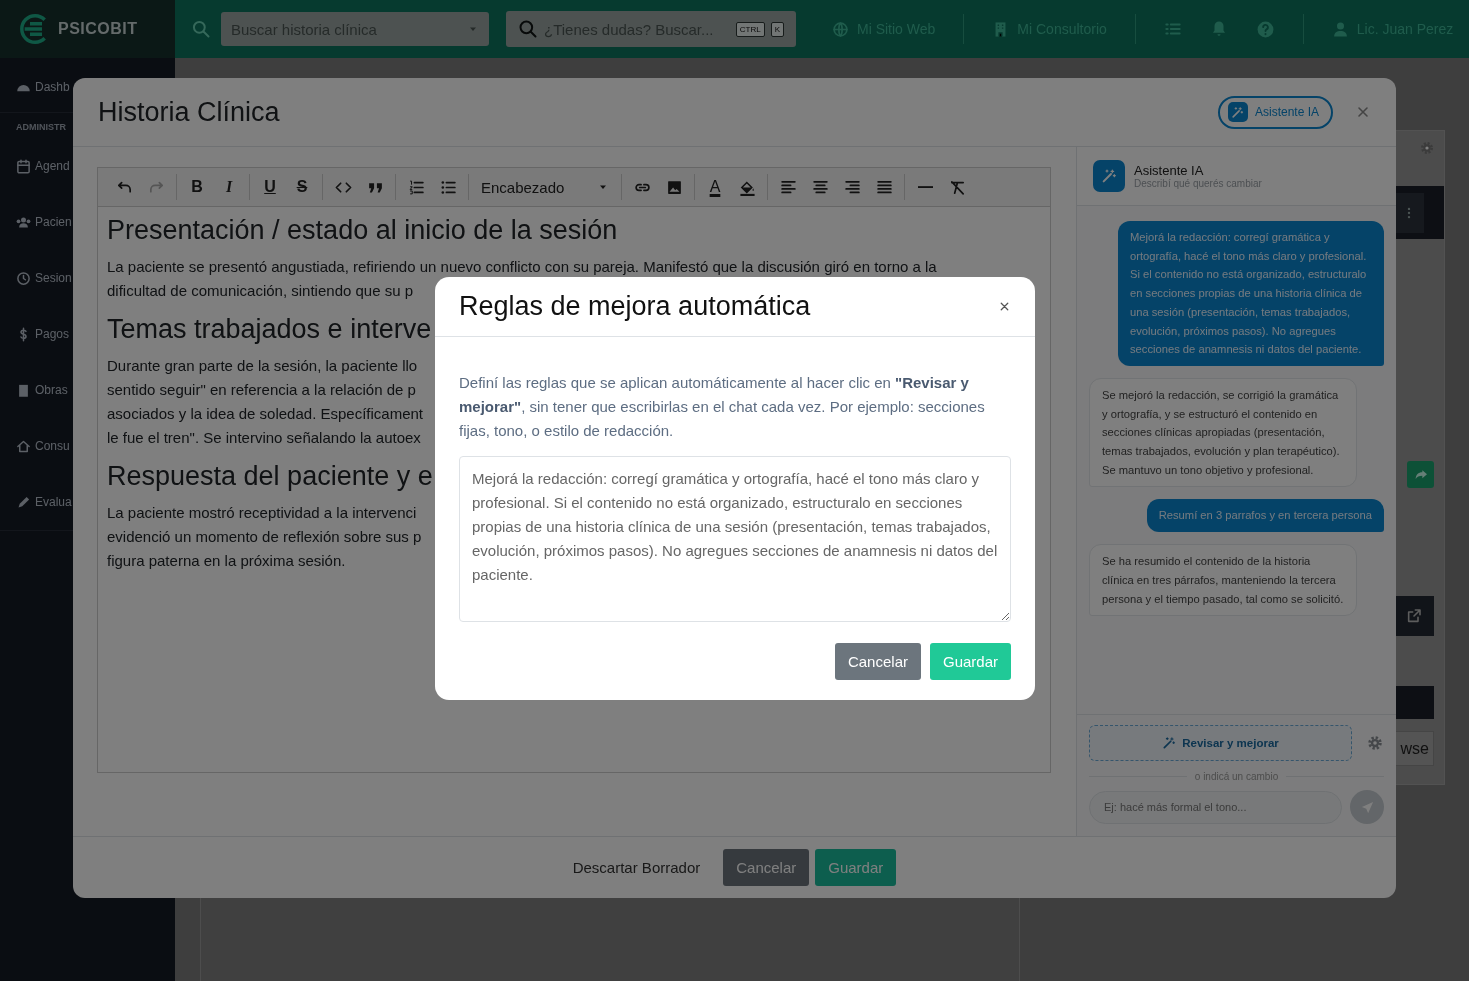 The height and width of the screenshot is (981, 1469). I want to click on sidebar-item: Sesion, so click(44, 278).